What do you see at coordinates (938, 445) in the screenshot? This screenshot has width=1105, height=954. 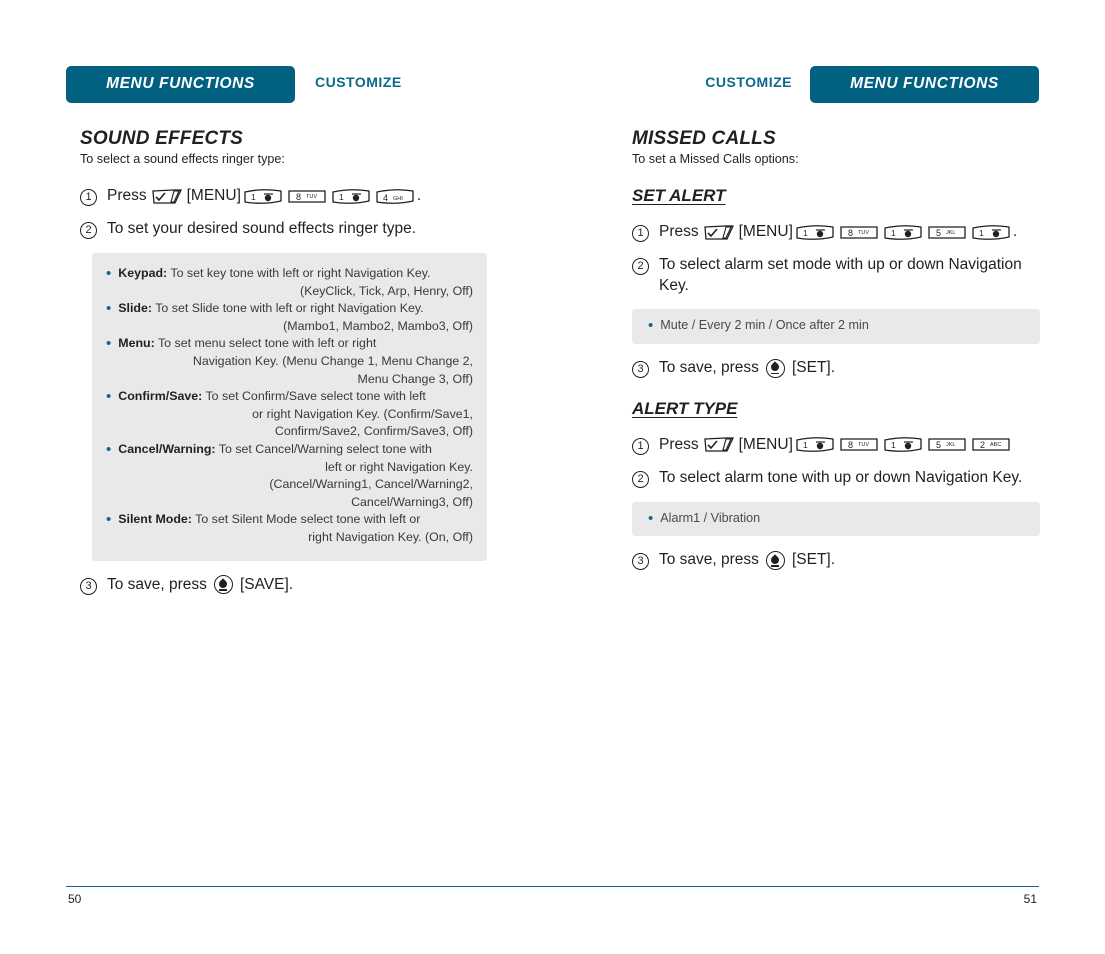 I see `svg-text: 5` at bounding box center [938, 445].